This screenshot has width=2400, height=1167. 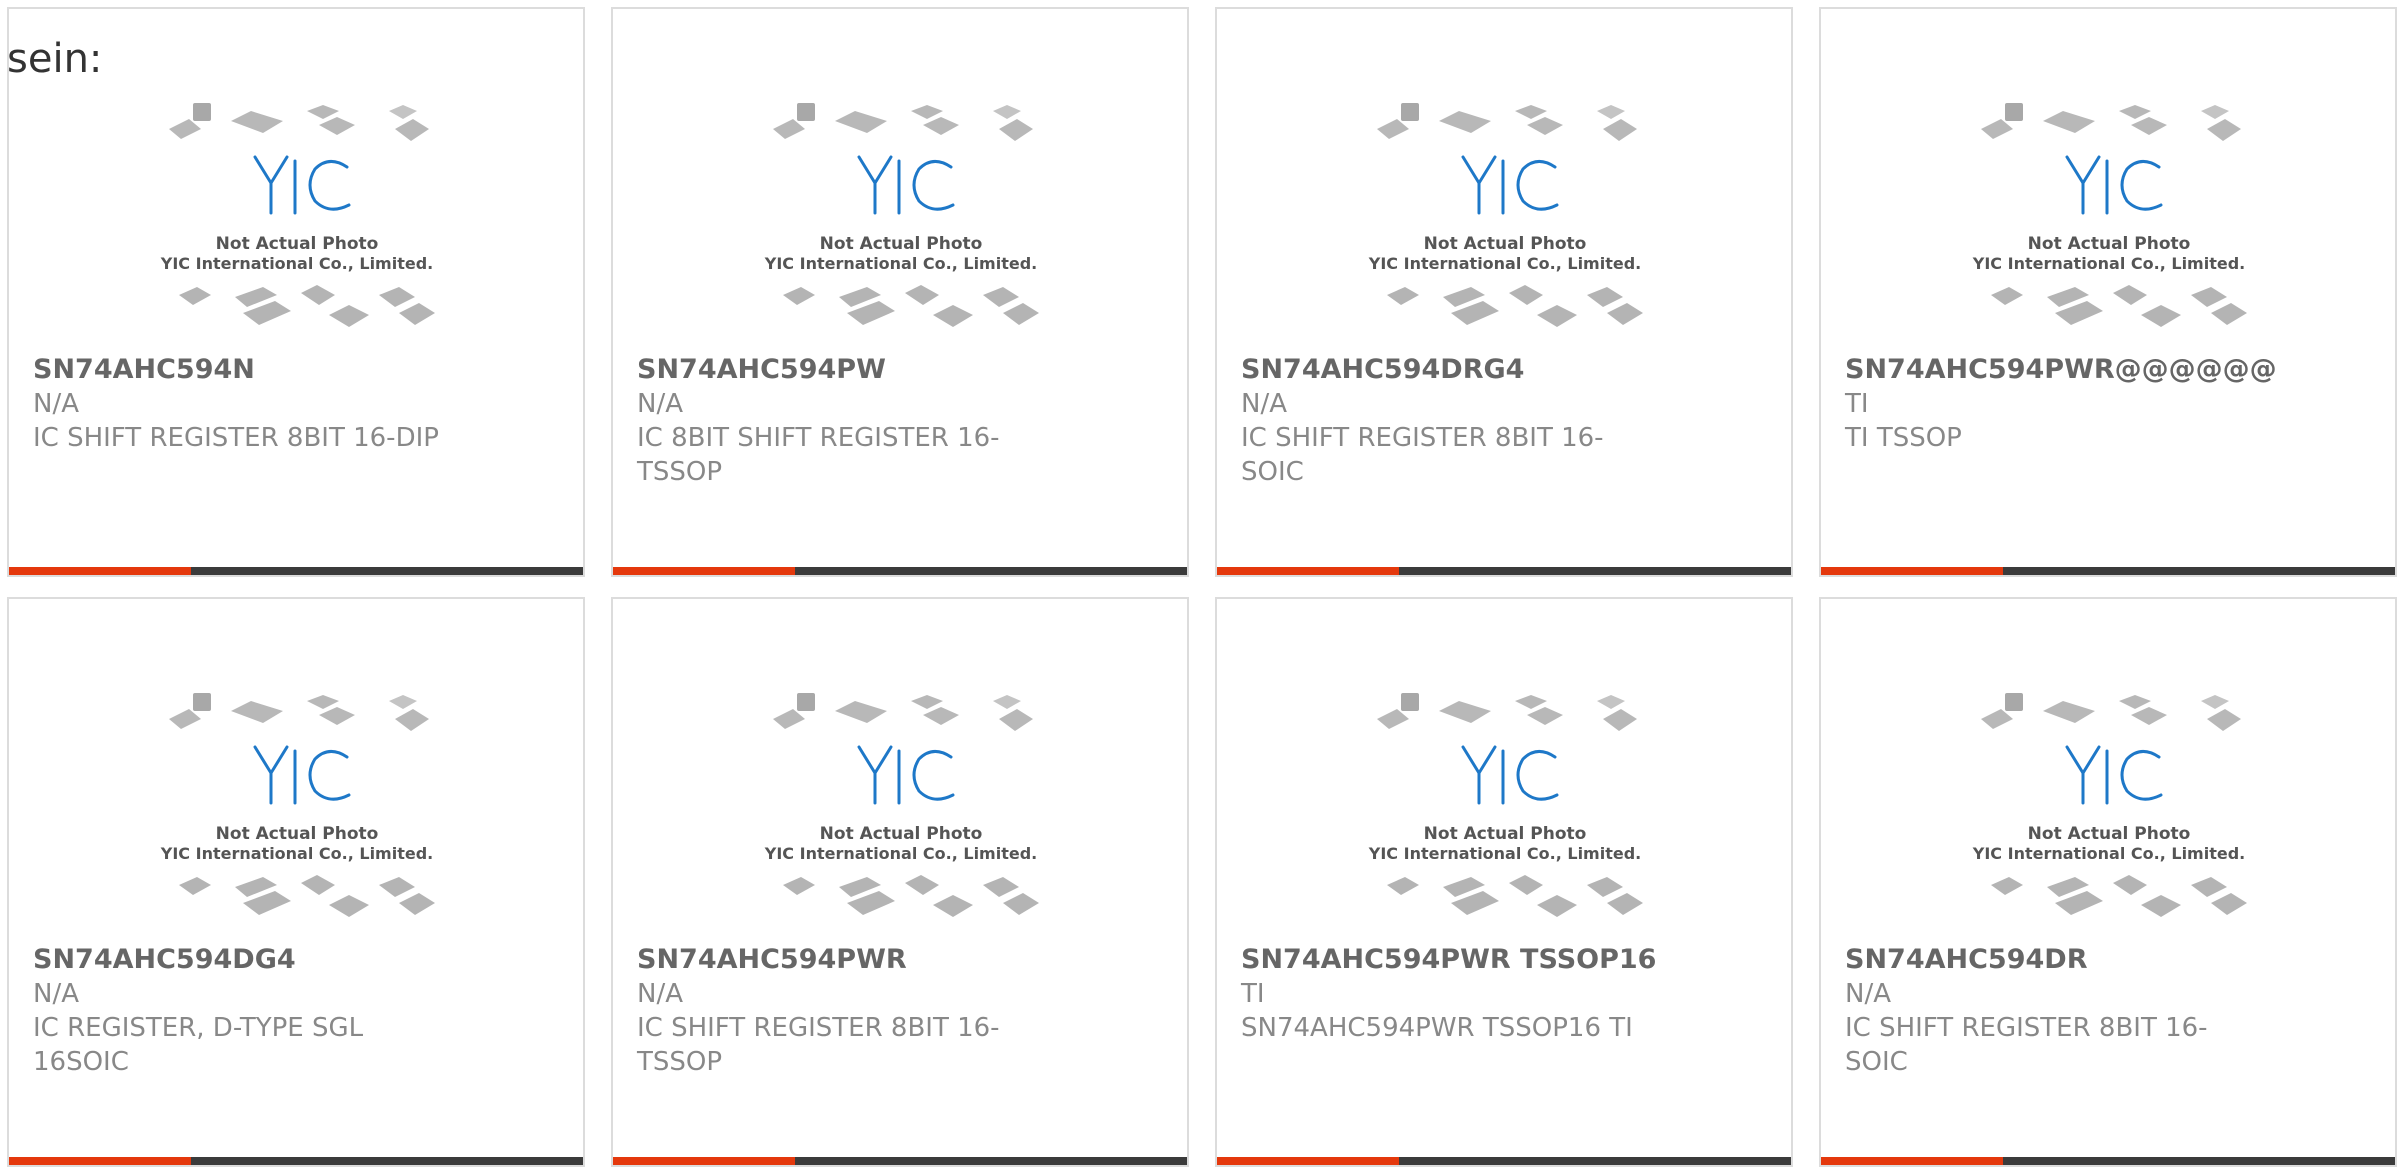 What do you see at coordinates (243, 960) in the screenshot?
I see `part-number-link: SN74AHC594DG4` at bounding box center [243, 960].